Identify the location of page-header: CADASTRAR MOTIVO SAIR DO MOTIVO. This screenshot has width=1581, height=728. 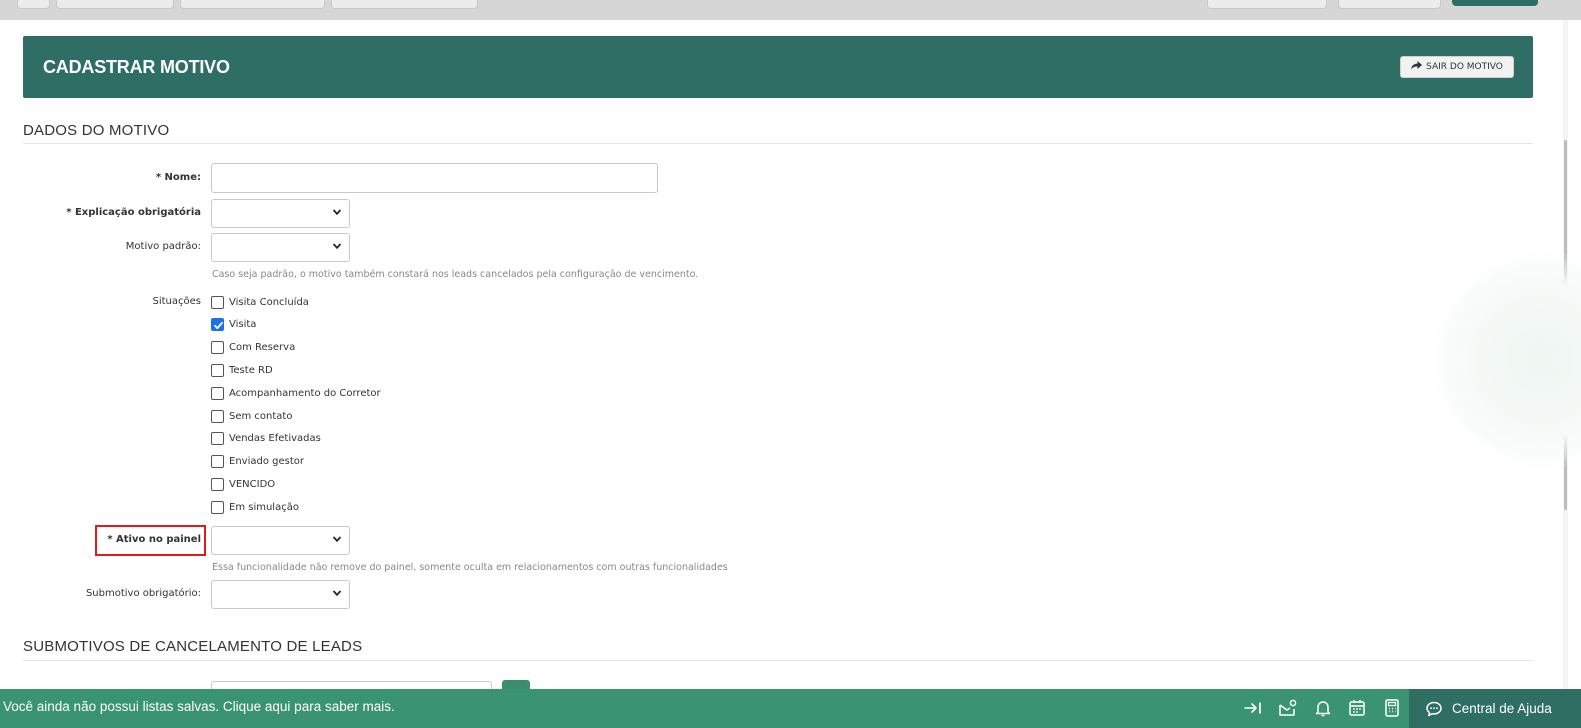
(778, 67).